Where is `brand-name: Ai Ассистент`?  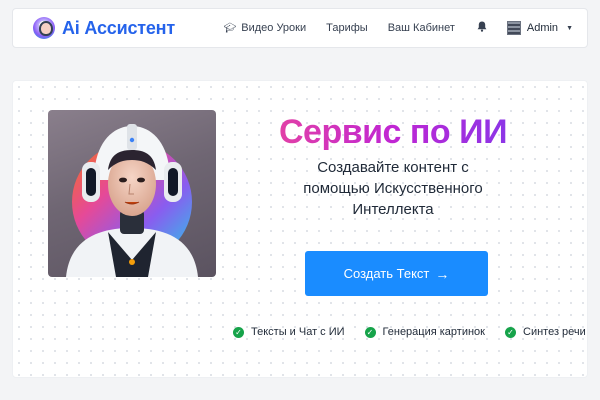
brand-name: Ai Ассистент is located at coordinates (118, 27).